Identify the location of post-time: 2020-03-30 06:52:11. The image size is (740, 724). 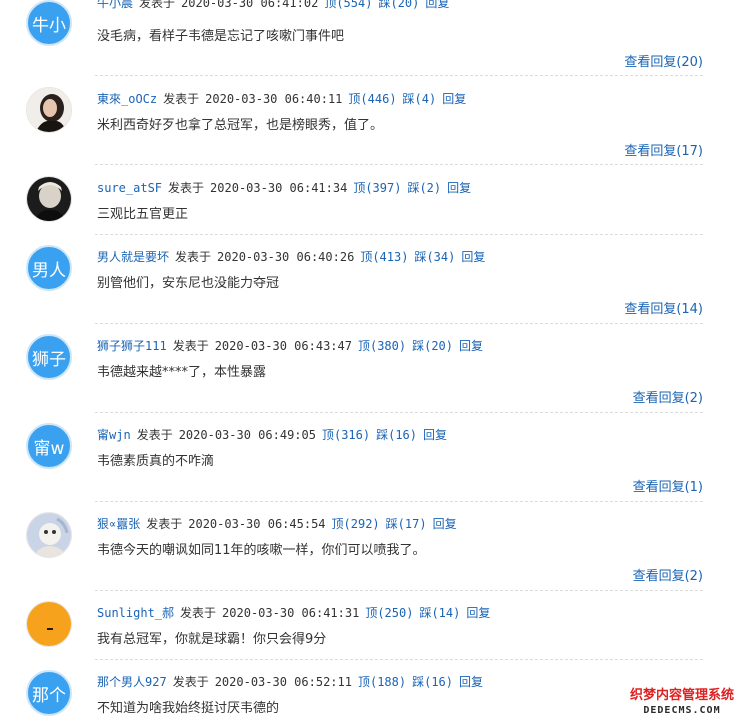
(283, 682).